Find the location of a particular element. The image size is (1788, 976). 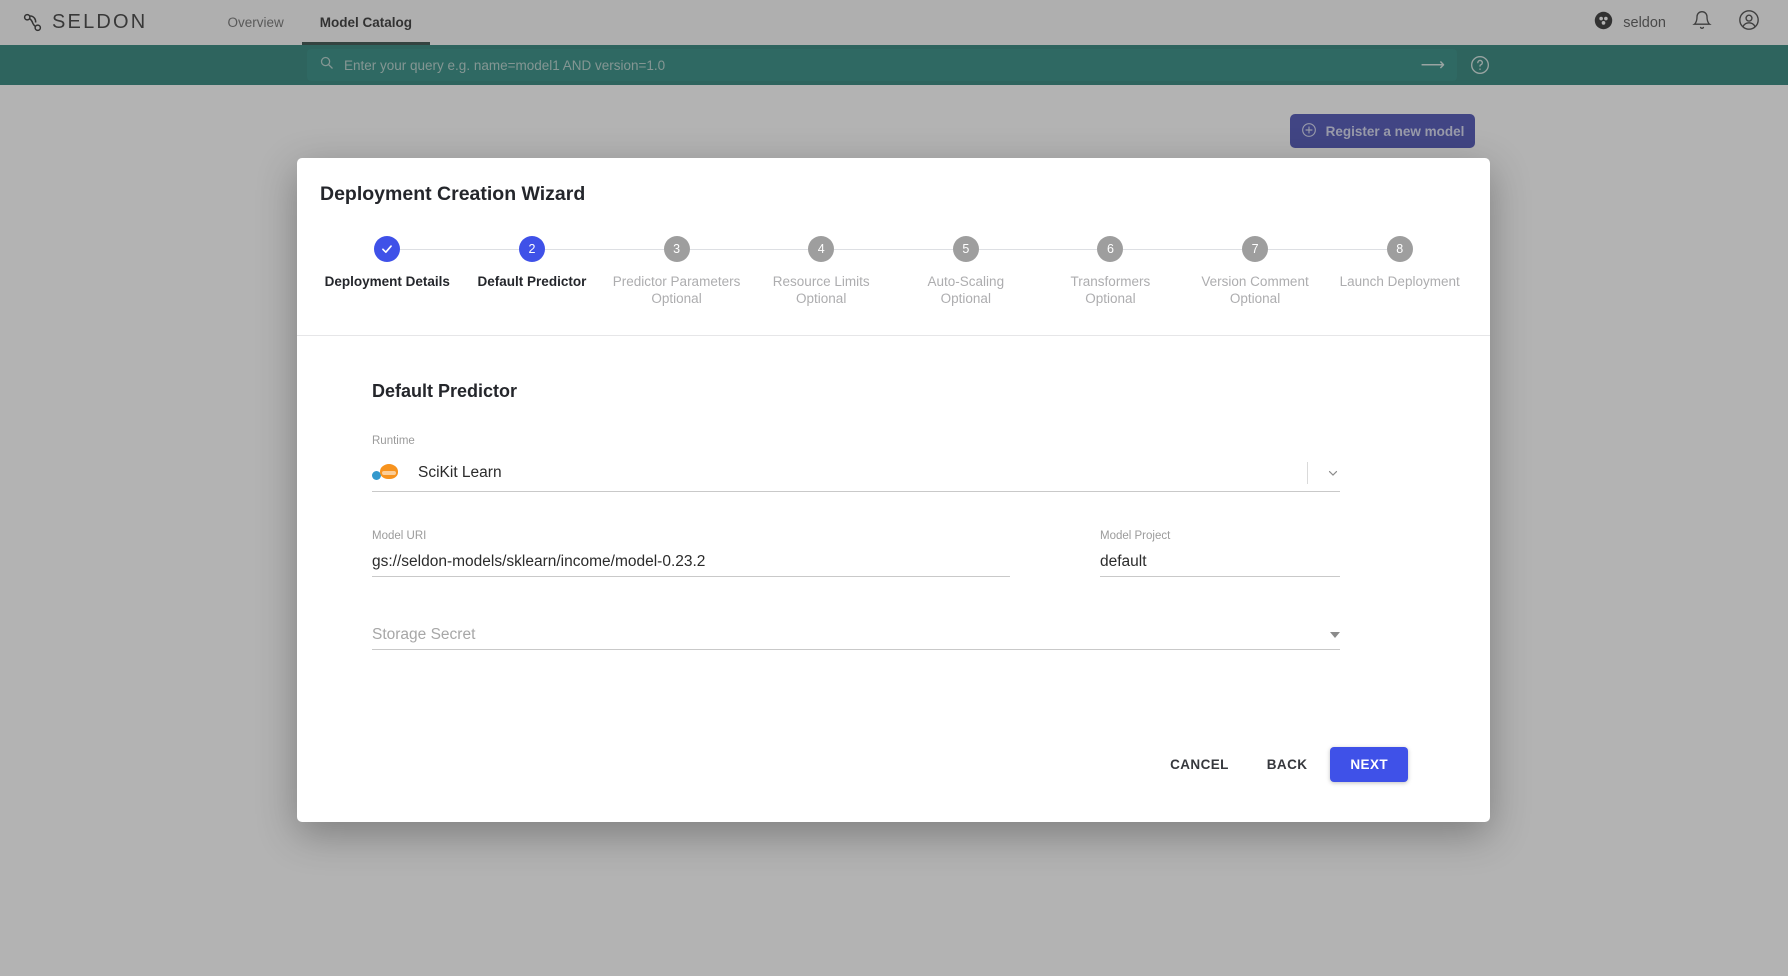

wizard-step-7: 7 Version Comment Optional is located at coordinates (1255, 272).